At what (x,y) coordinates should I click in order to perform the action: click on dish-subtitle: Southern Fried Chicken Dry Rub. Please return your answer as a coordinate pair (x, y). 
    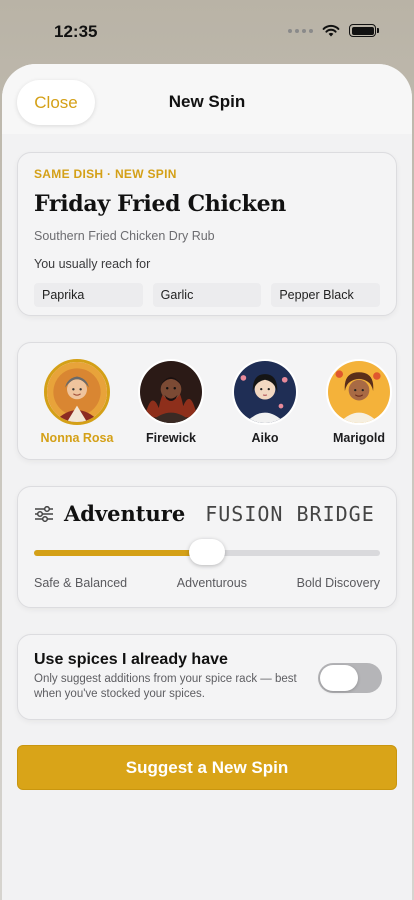
    Looking at the image, I should click on (124, 236).